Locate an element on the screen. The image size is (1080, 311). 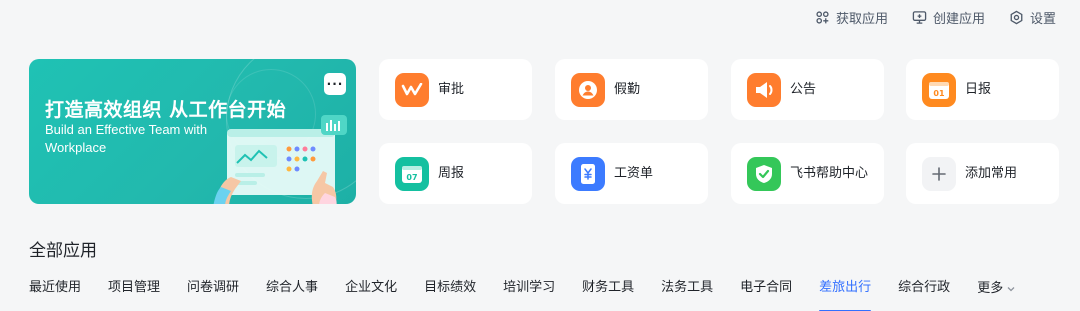
tab-training: 培训学习 is located at coordinates (529, 289).